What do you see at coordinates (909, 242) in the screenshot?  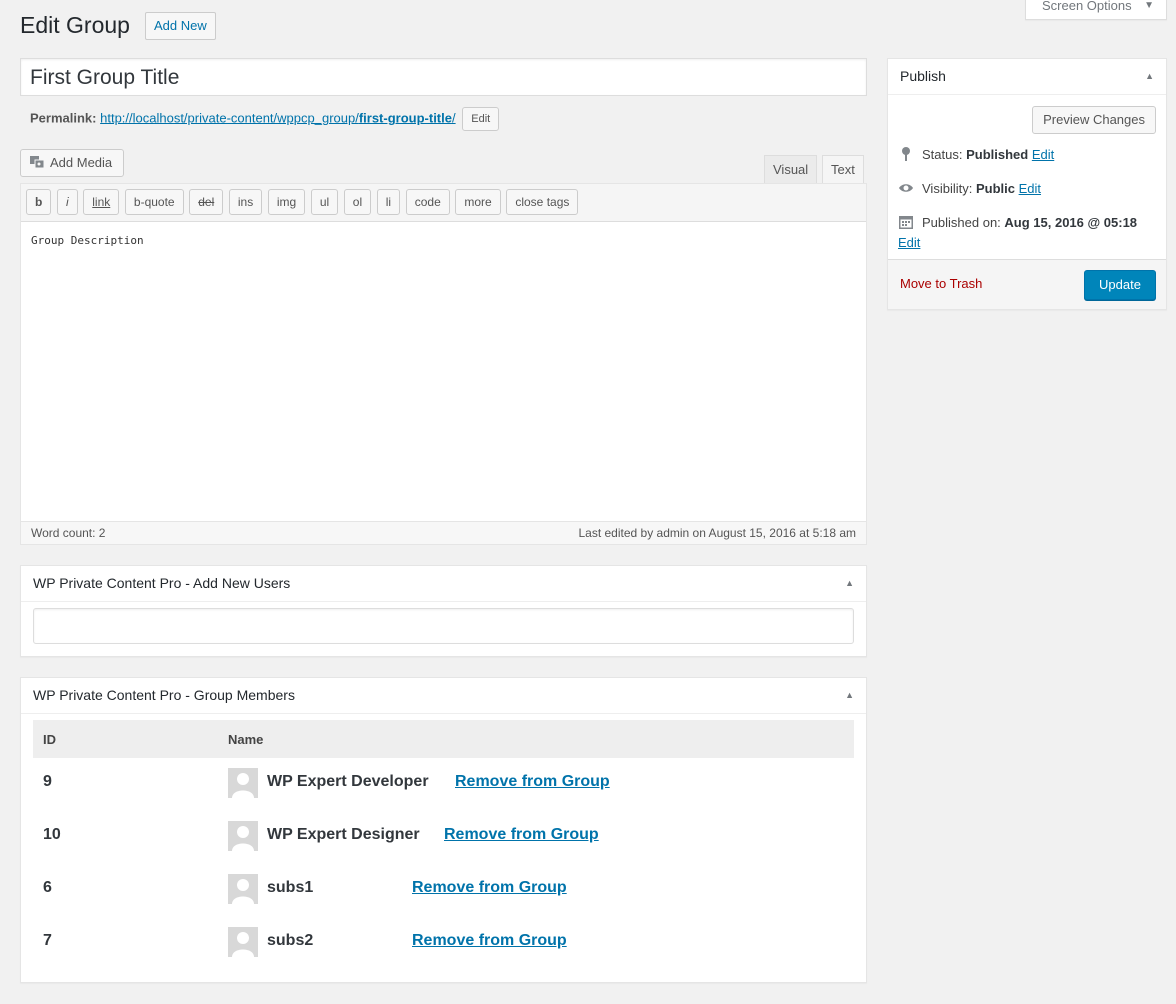 I see `published-edit-link: Edit` at bounding box center [909, 242].